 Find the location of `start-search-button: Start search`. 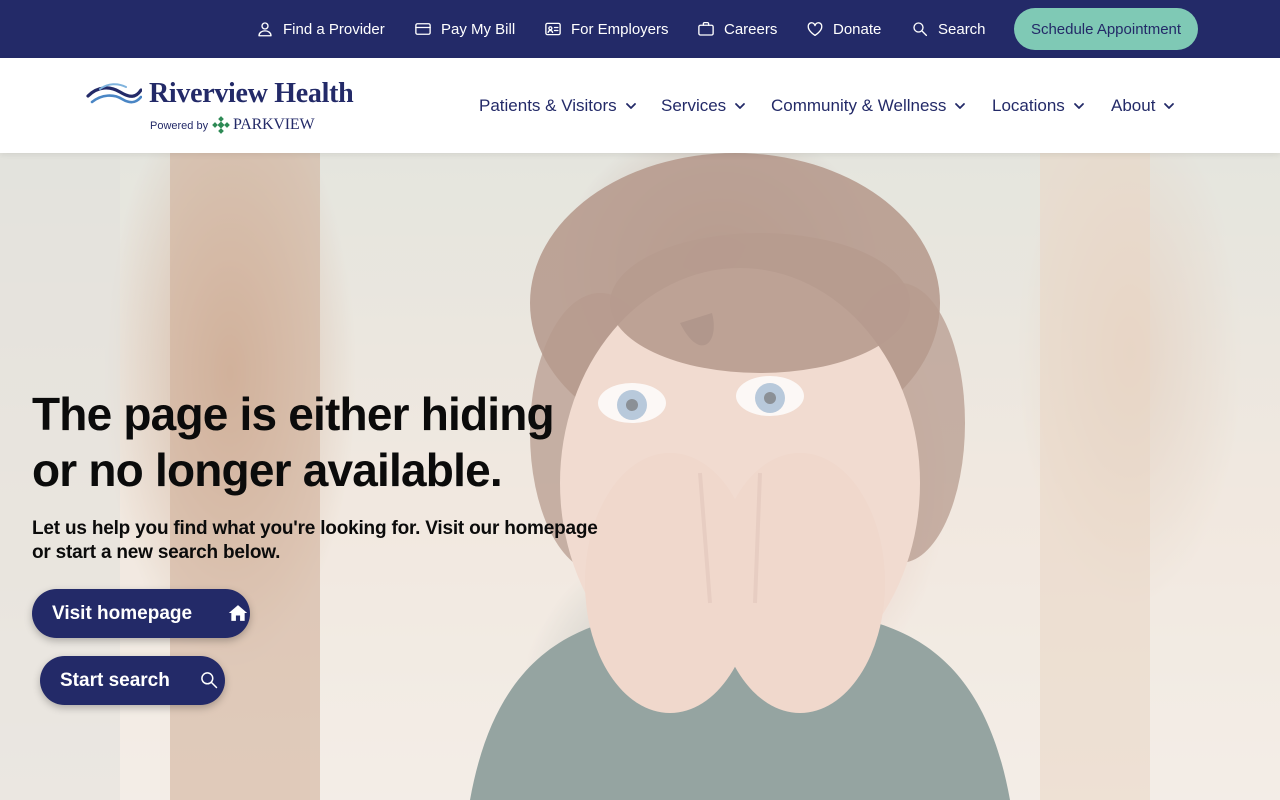

start-search-button: Start search is located at coordinates (132, 680).